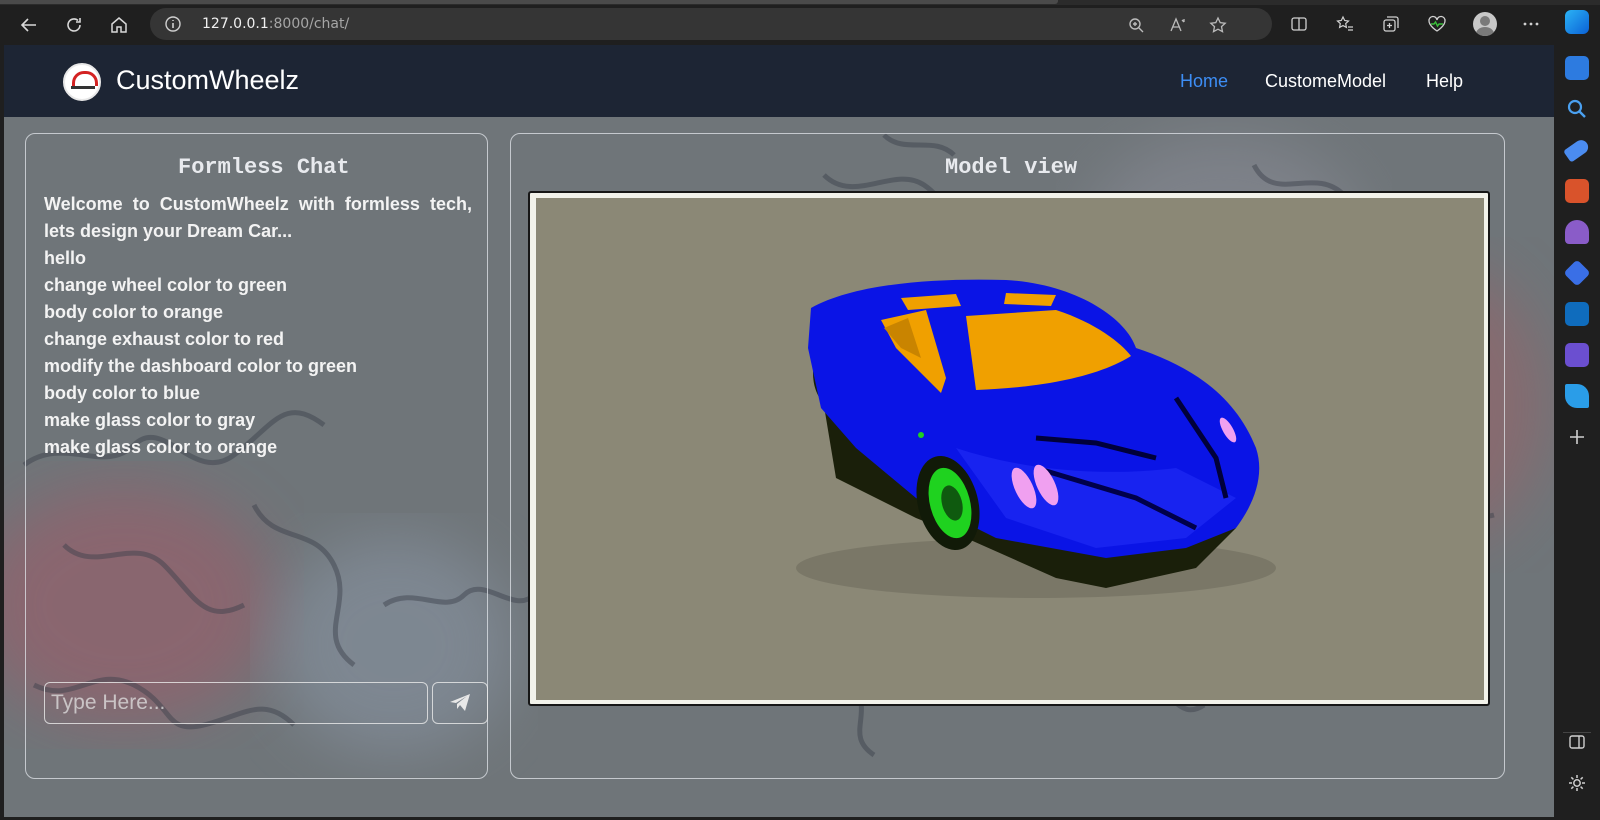  I want to click on home-icon, so click(119, 25).